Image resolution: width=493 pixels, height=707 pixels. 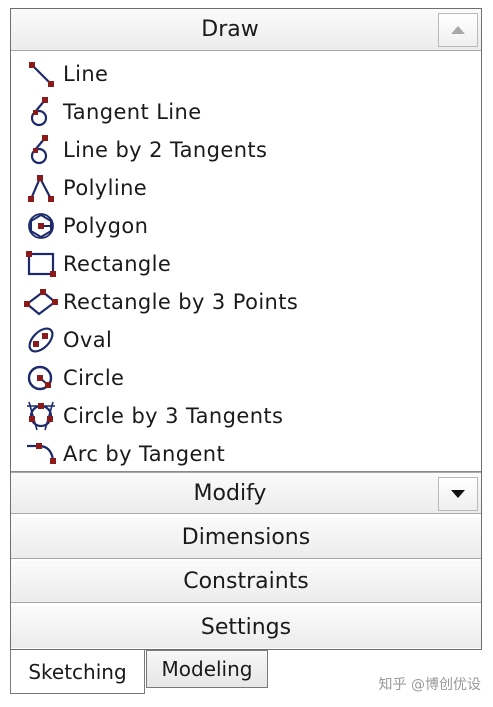 I want to click on tool-circle-by-3-tangents: Circle by 3 Tangents, so click(x=153, y=416).